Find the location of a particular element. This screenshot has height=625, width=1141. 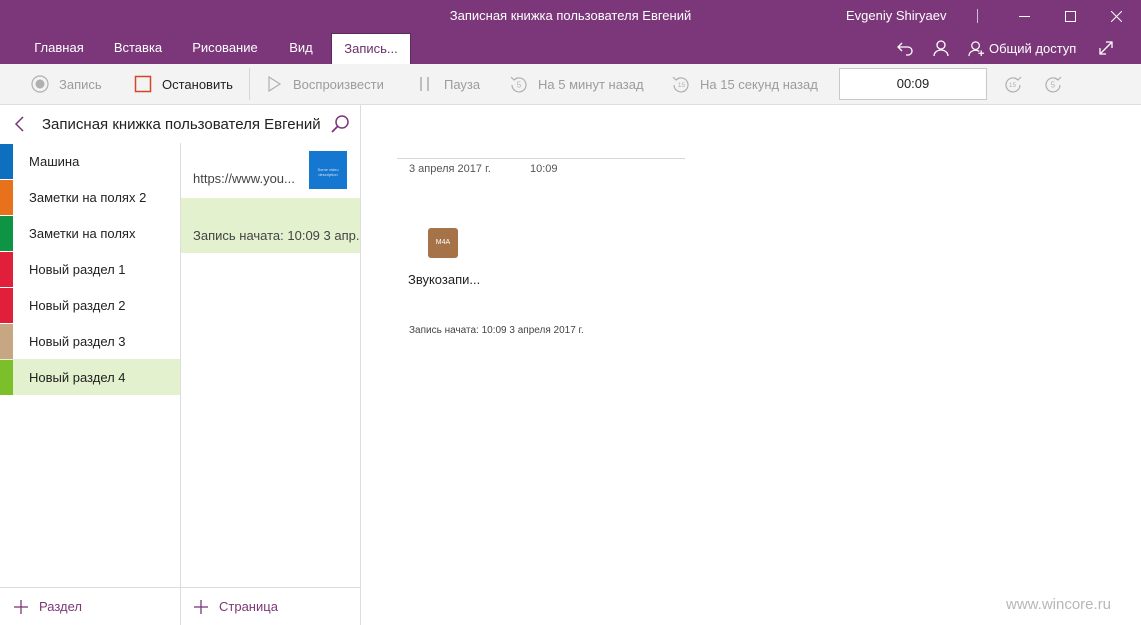

record-label: Запись is located at coordinates (80, 84).